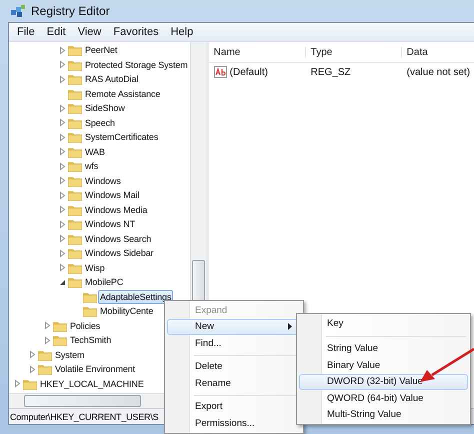 This screenshot has height=434, width=474. What do you see at coordinates (116, 209) in the screenshot?
I see `tree-item: Windows Media` at bounding box center [116, 209].